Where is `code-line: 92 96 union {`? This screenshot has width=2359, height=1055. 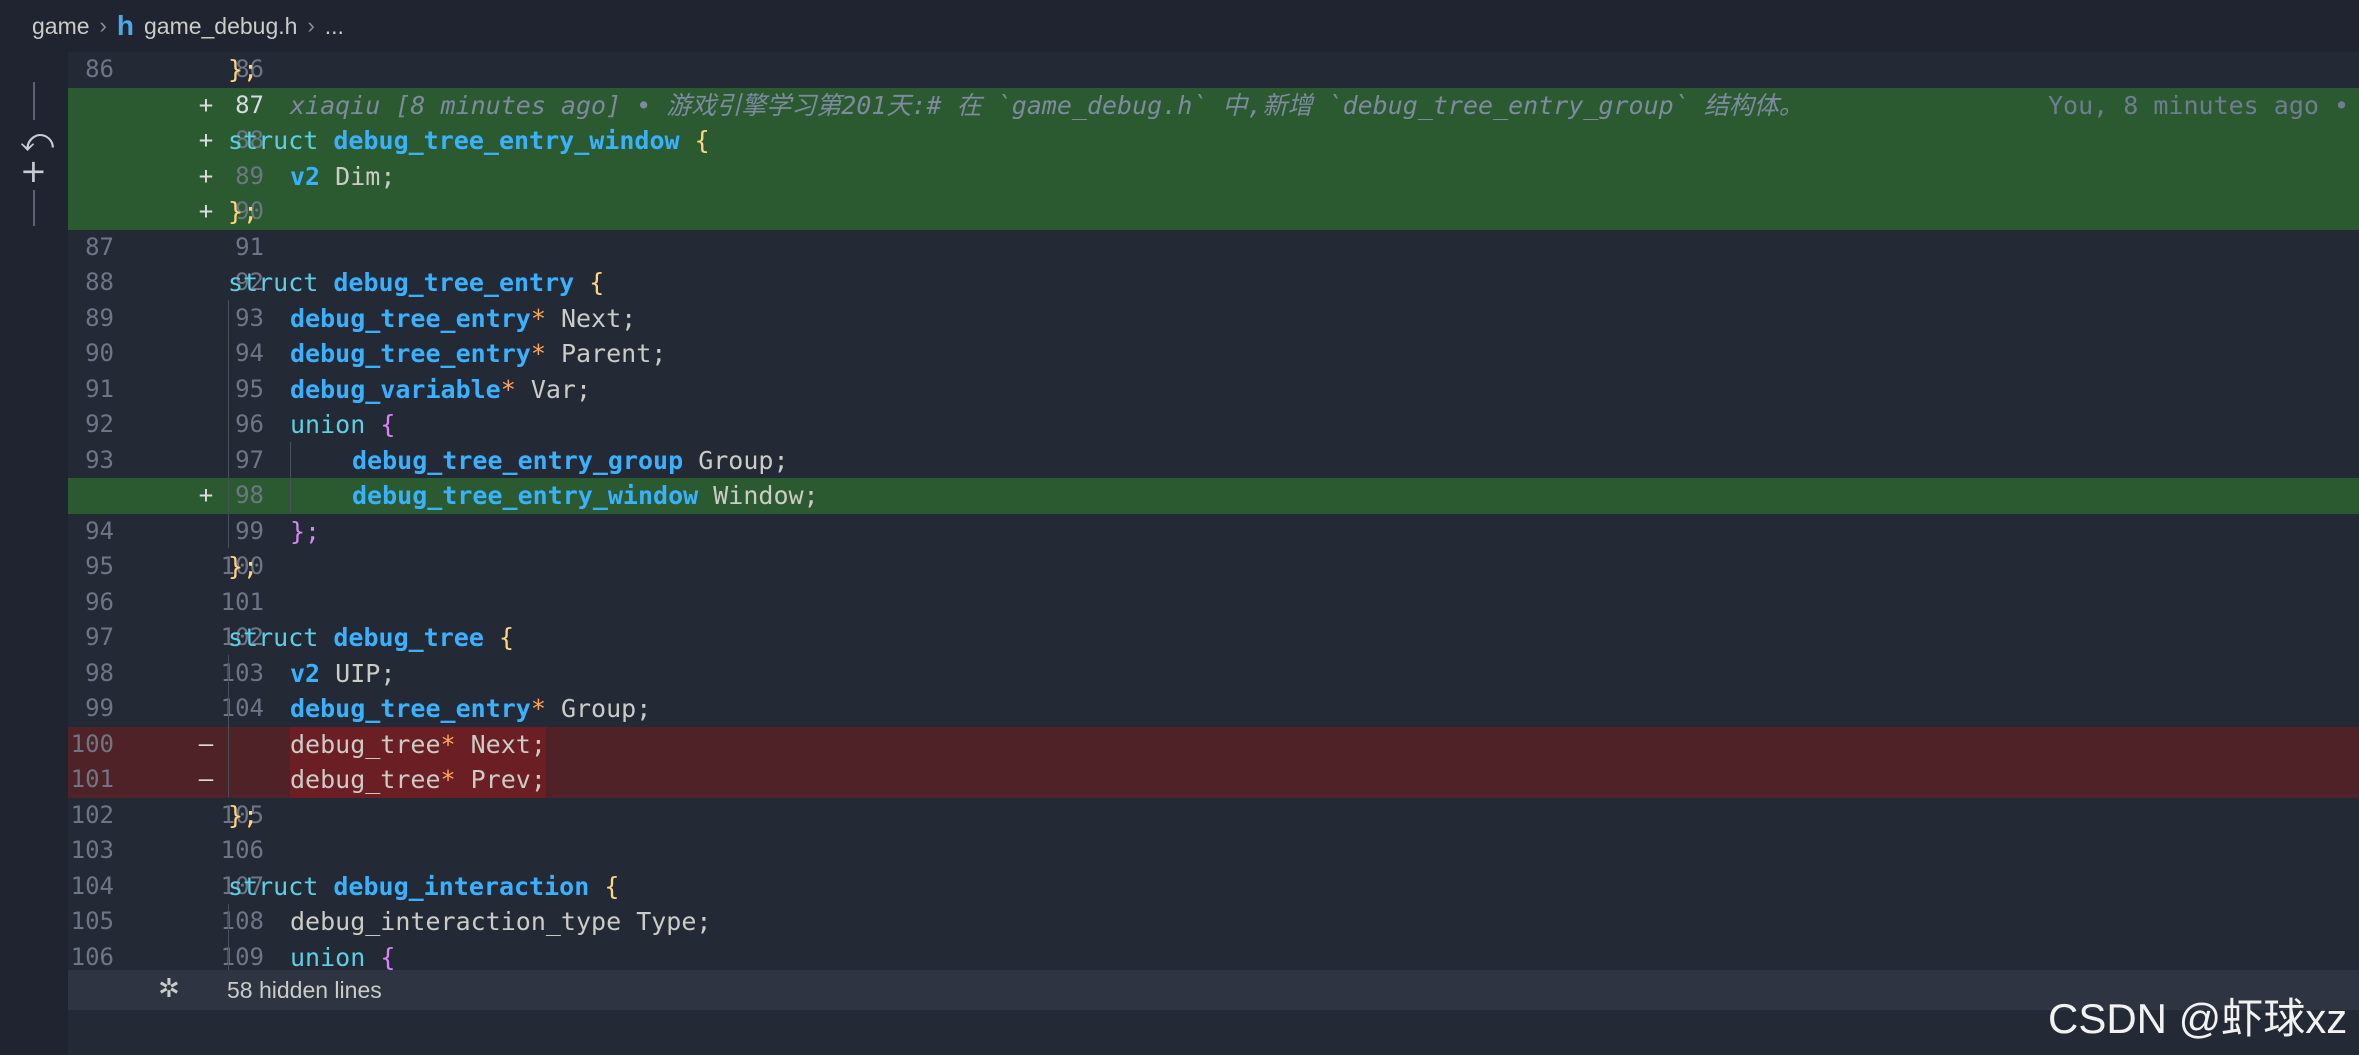 code-line: 92 96 union { is located at coordinates (1213, 425).